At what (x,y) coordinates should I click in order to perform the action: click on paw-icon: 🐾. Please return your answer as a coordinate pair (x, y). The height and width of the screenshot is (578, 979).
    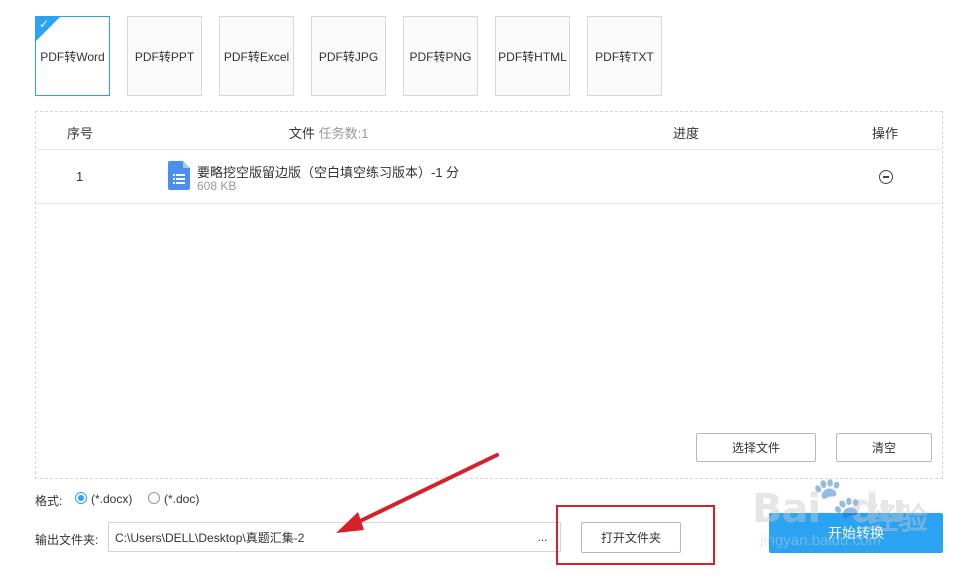
    Looking at the image, I should click on (837, 498).